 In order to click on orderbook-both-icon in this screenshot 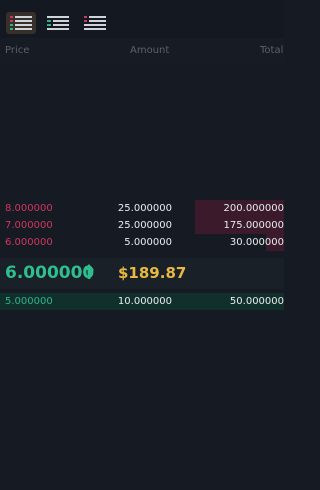, I will do `click(21, 23)`.